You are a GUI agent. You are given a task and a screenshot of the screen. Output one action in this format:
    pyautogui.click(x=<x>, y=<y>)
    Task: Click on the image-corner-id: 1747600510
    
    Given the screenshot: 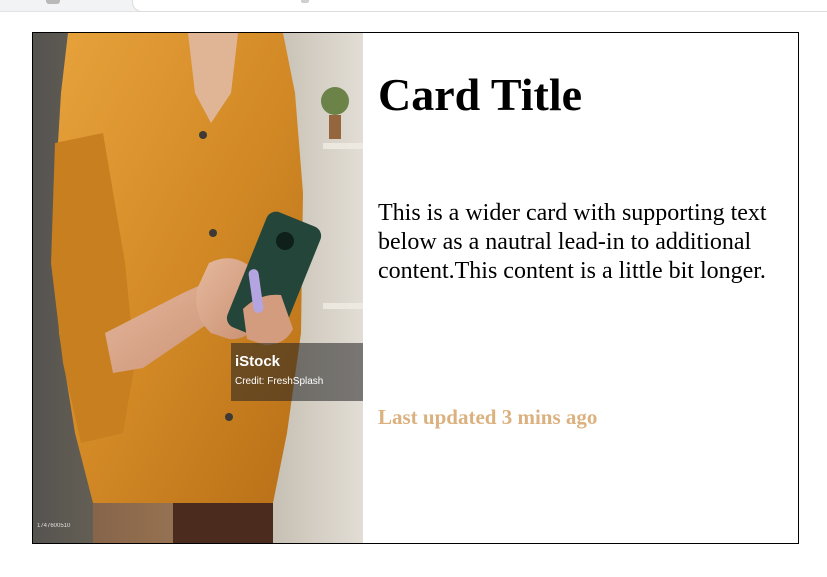 What is the action you would take?
    pyautogui.click(x=54, y=526)
    